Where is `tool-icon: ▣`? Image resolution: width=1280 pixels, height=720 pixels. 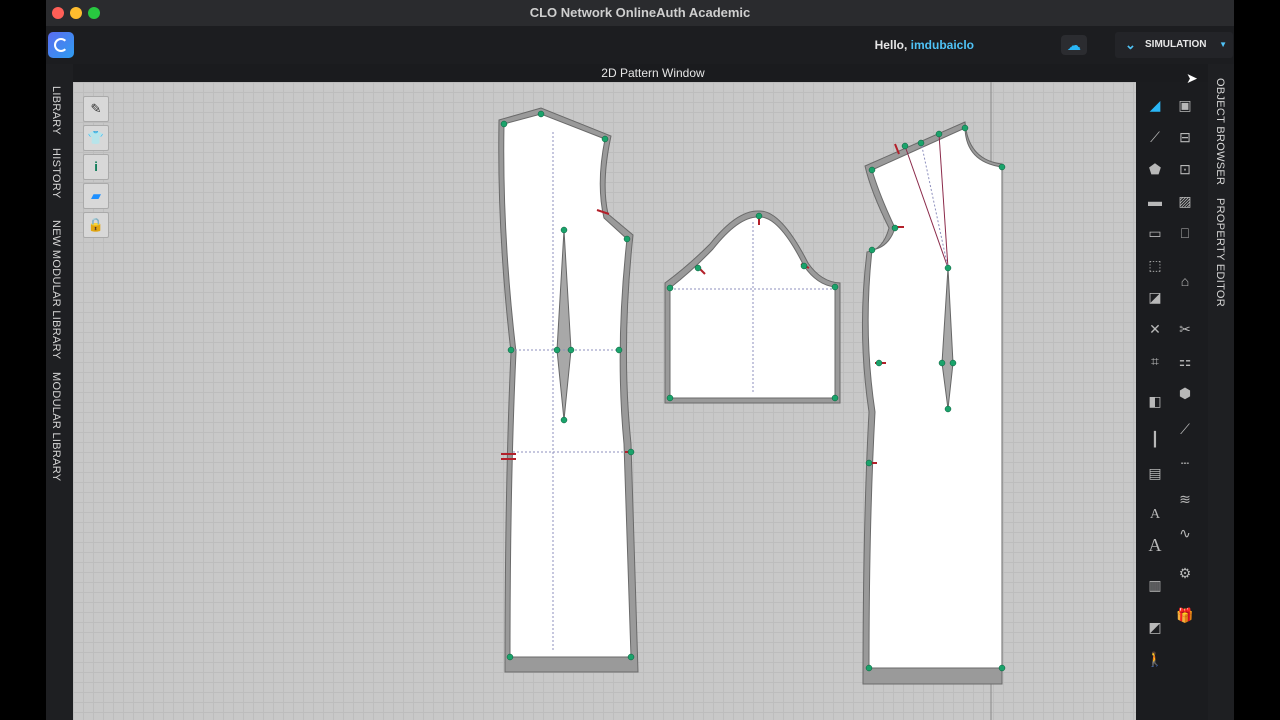
tool-icon: ▣ is located at coordinates (1185, 105).